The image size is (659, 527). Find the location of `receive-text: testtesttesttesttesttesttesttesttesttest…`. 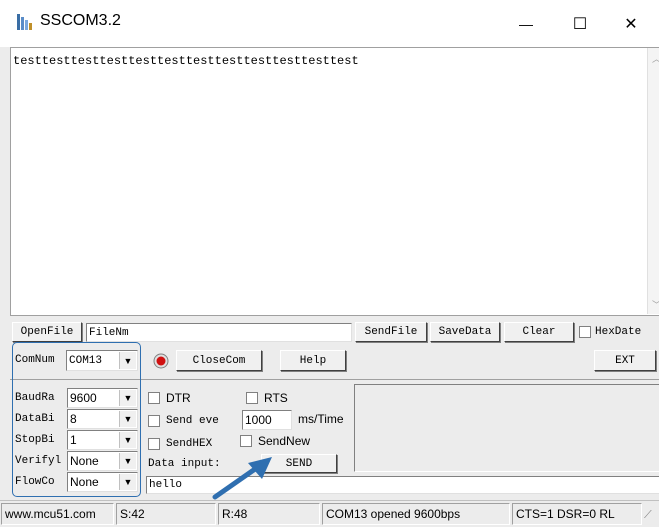

receive-text: testtesttesttesttesttesttesttesttesttest… is located at coordinates (186, 61).